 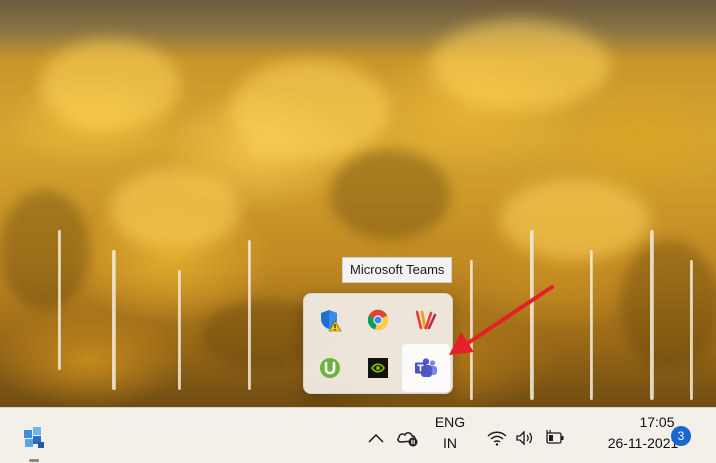 I want to click on winamp-icon, so click(x=426, y=320).